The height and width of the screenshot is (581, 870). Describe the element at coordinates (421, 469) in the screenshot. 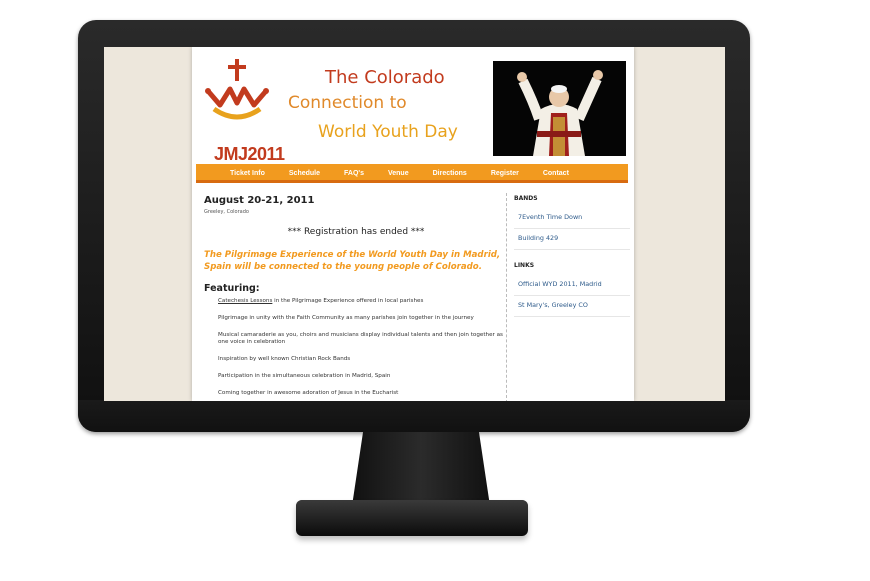

I see `monitor-stand-neck` at that location.